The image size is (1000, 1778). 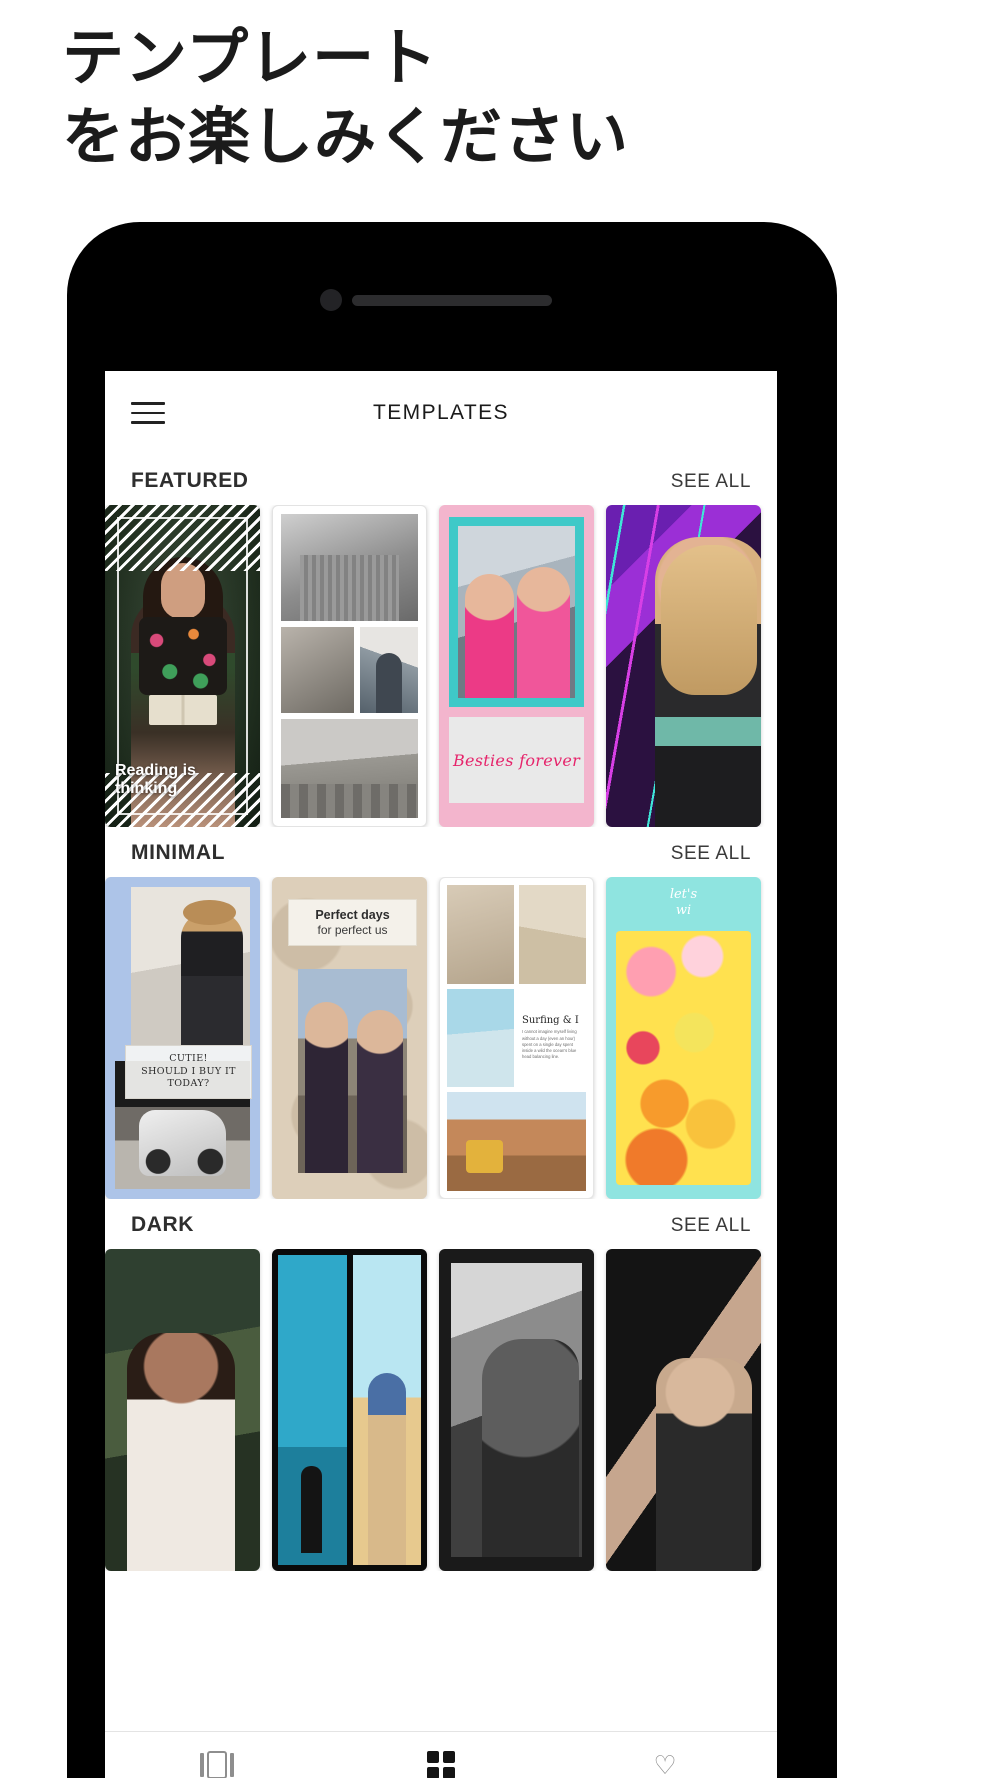 I want to click on rail-dark, so click(x=441, y=1410).